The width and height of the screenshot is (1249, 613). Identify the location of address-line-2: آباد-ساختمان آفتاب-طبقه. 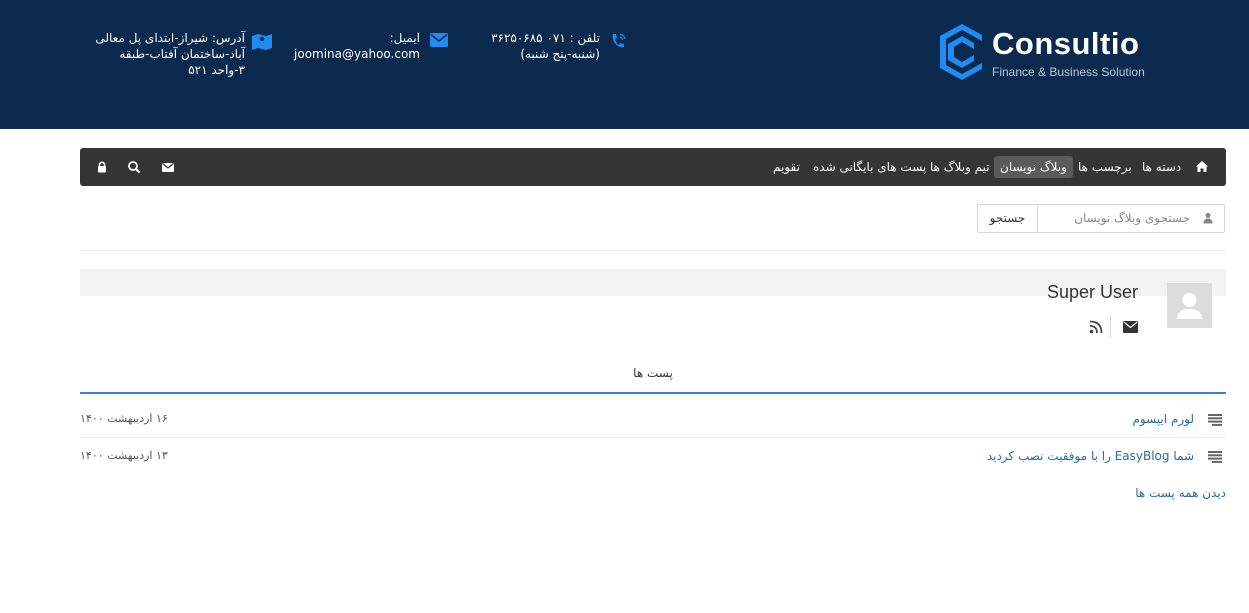
(182, 54).